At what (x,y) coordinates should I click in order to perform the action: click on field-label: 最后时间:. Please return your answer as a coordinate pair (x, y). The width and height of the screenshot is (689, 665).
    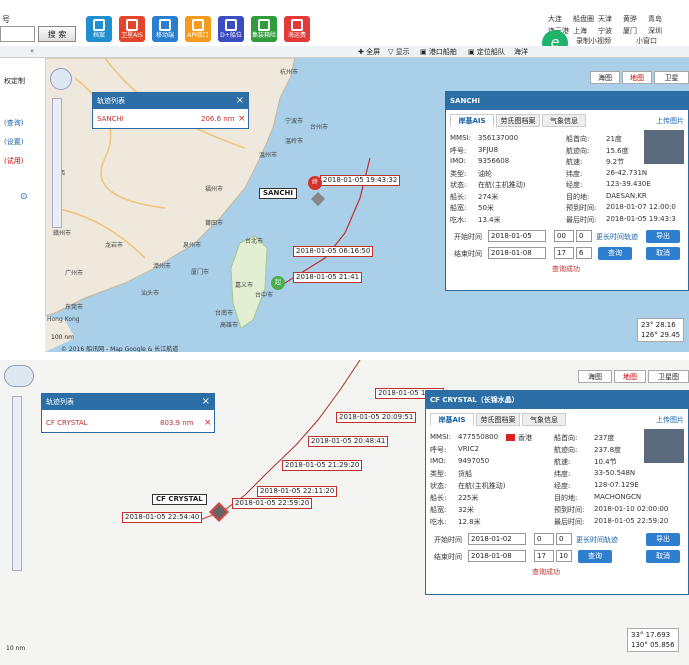
    Looking at the image, I should click on (569, 522).